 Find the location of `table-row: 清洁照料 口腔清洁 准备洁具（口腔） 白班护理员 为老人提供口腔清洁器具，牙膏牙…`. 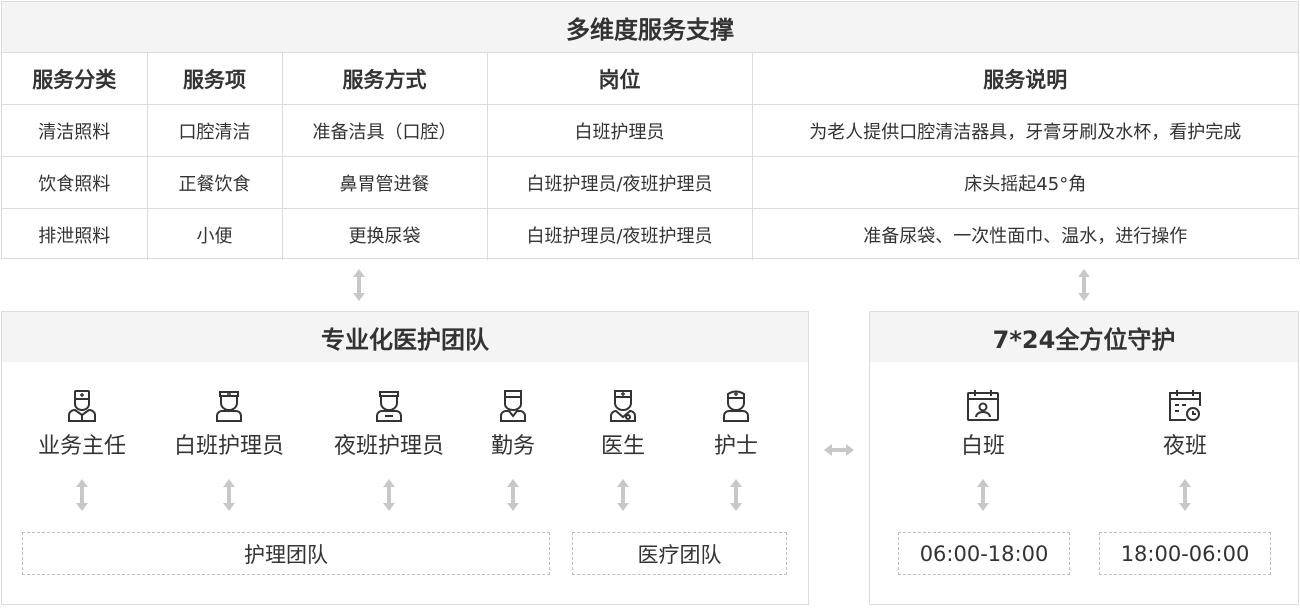

table-row: 清洁照料 口腔清洁 准备洁具（口腔） 白班护理员 为老人提供口腔清洁器具，牙膏牙… is located at coordinates (650, 130).